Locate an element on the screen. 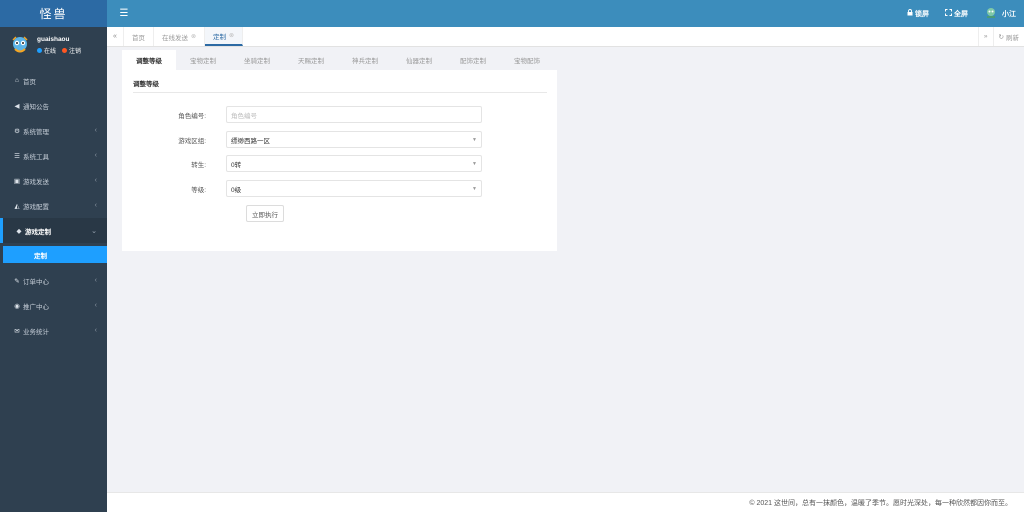 The width and height of the screenshot is (1024, 512). sidebar-subitem-custom: 定制 is located at coordinates (55, 254).